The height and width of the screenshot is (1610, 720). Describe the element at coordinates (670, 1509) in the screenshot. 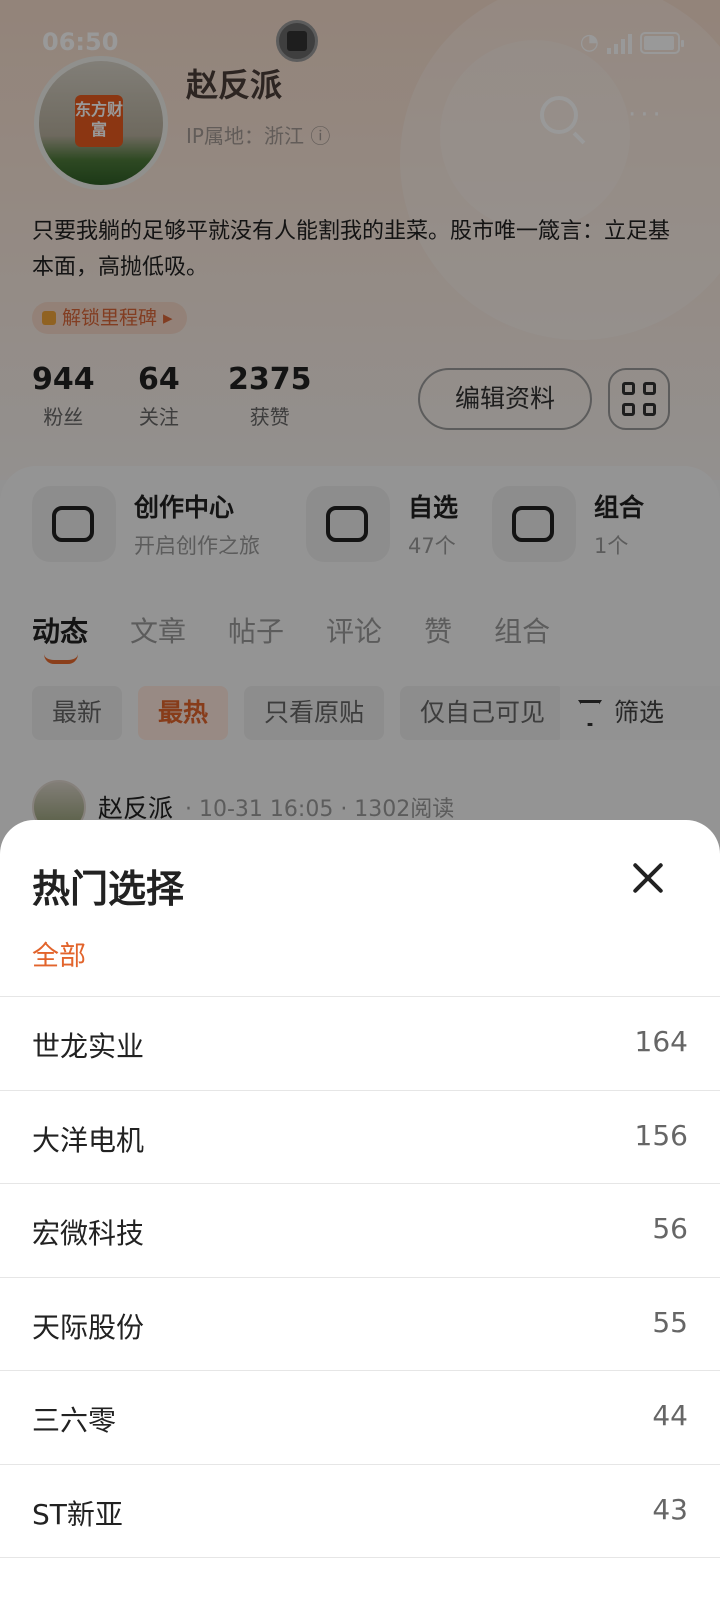

I see `stock-count: 43` at that location.